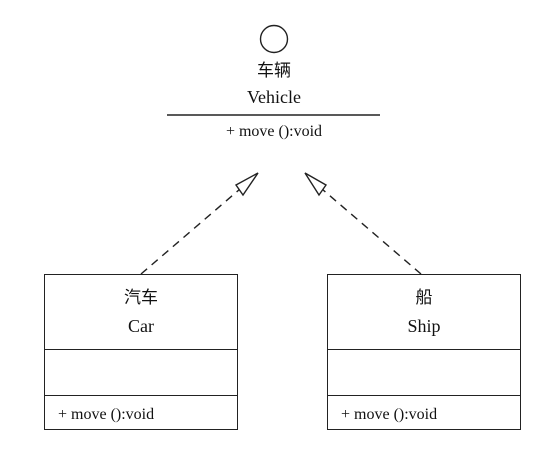  What do you see at coordinates (371, 231) in the screenshot?
I see `ship-realization-line` at bounding box center [371, 231].